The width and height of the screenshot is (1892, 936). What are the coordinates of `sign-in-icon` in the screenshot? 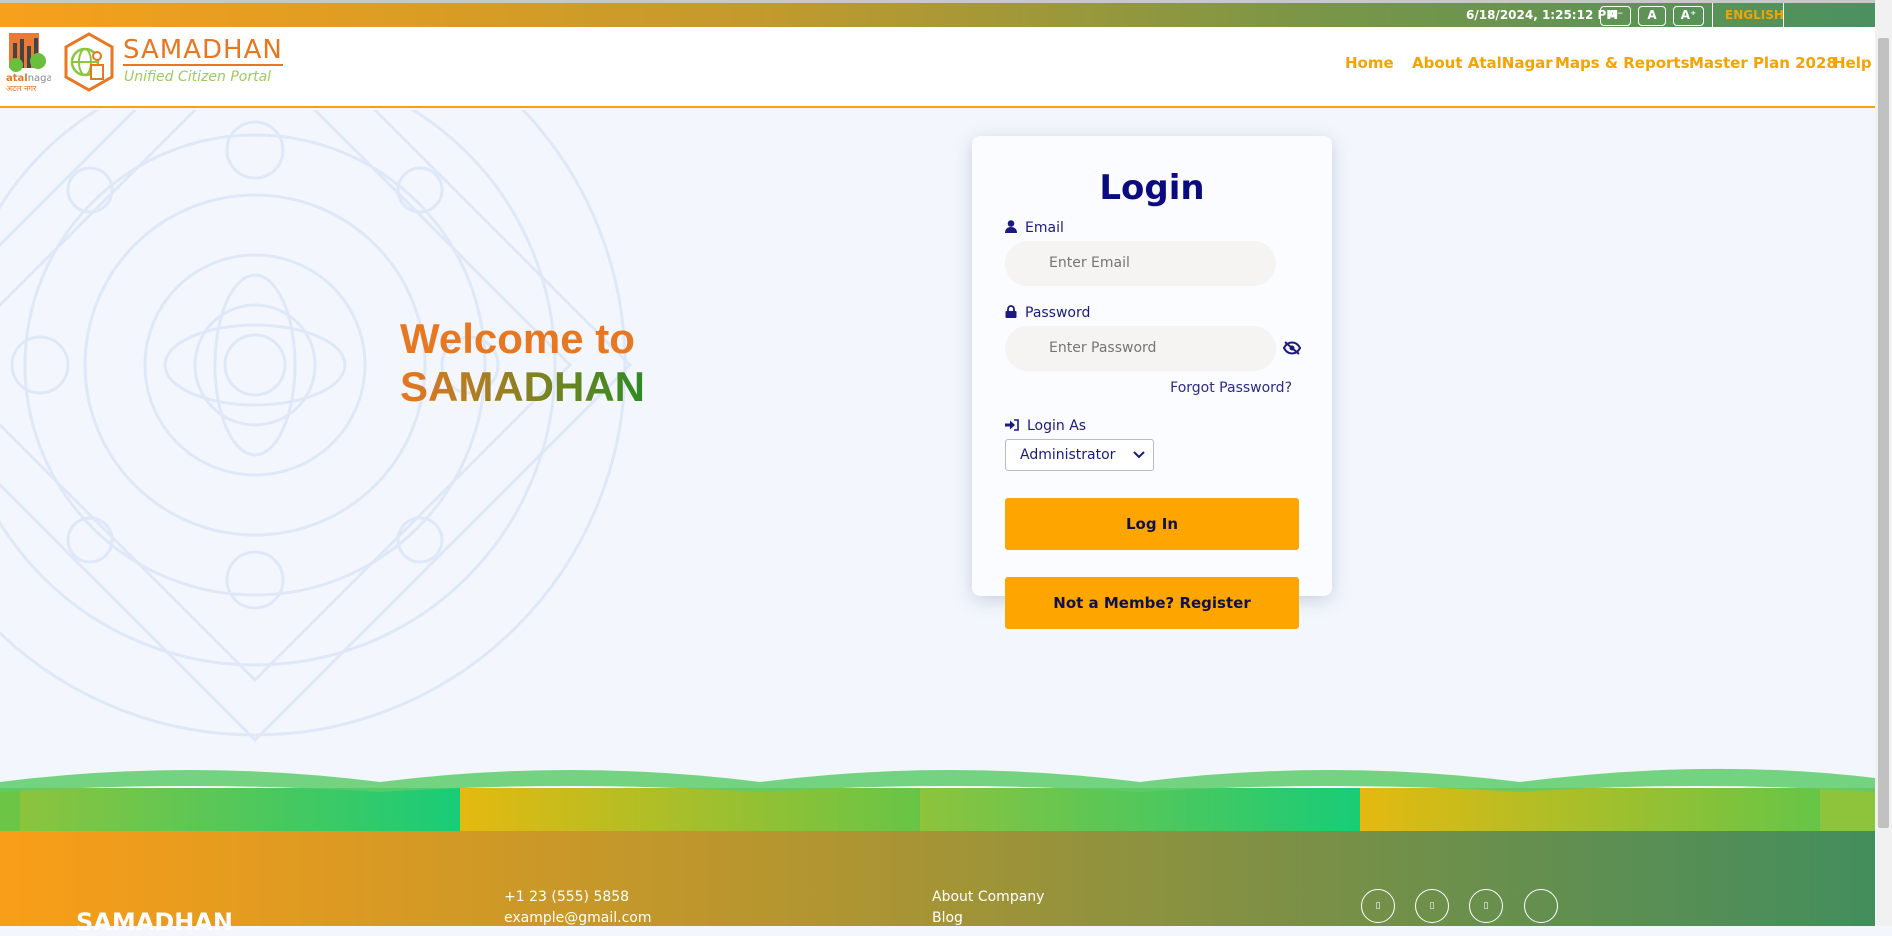 It's located at (1012, 425).